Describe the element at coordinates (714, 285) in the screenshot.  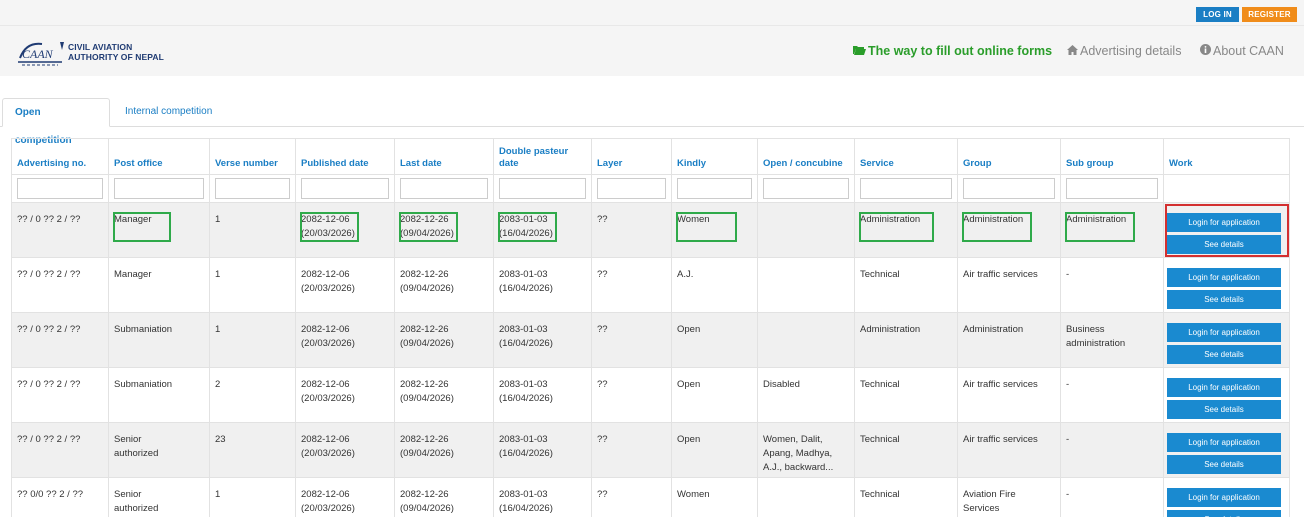
I see `cell-kindly: A.J.` at that location.